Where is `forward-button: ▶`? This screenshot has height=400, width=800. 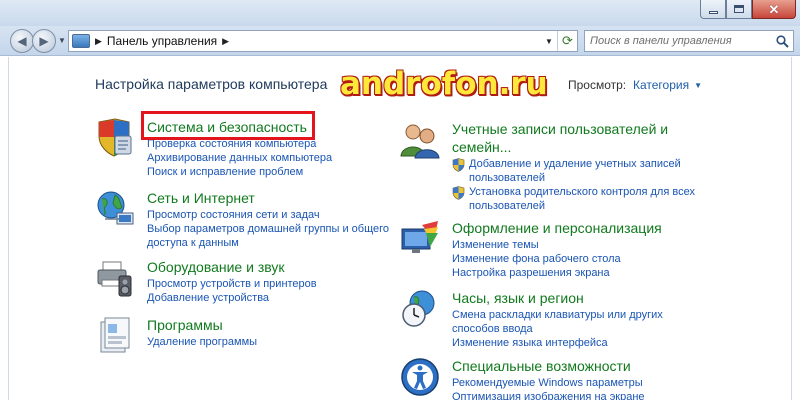
forward-button: ▶ is located at coordinates (44, 41).